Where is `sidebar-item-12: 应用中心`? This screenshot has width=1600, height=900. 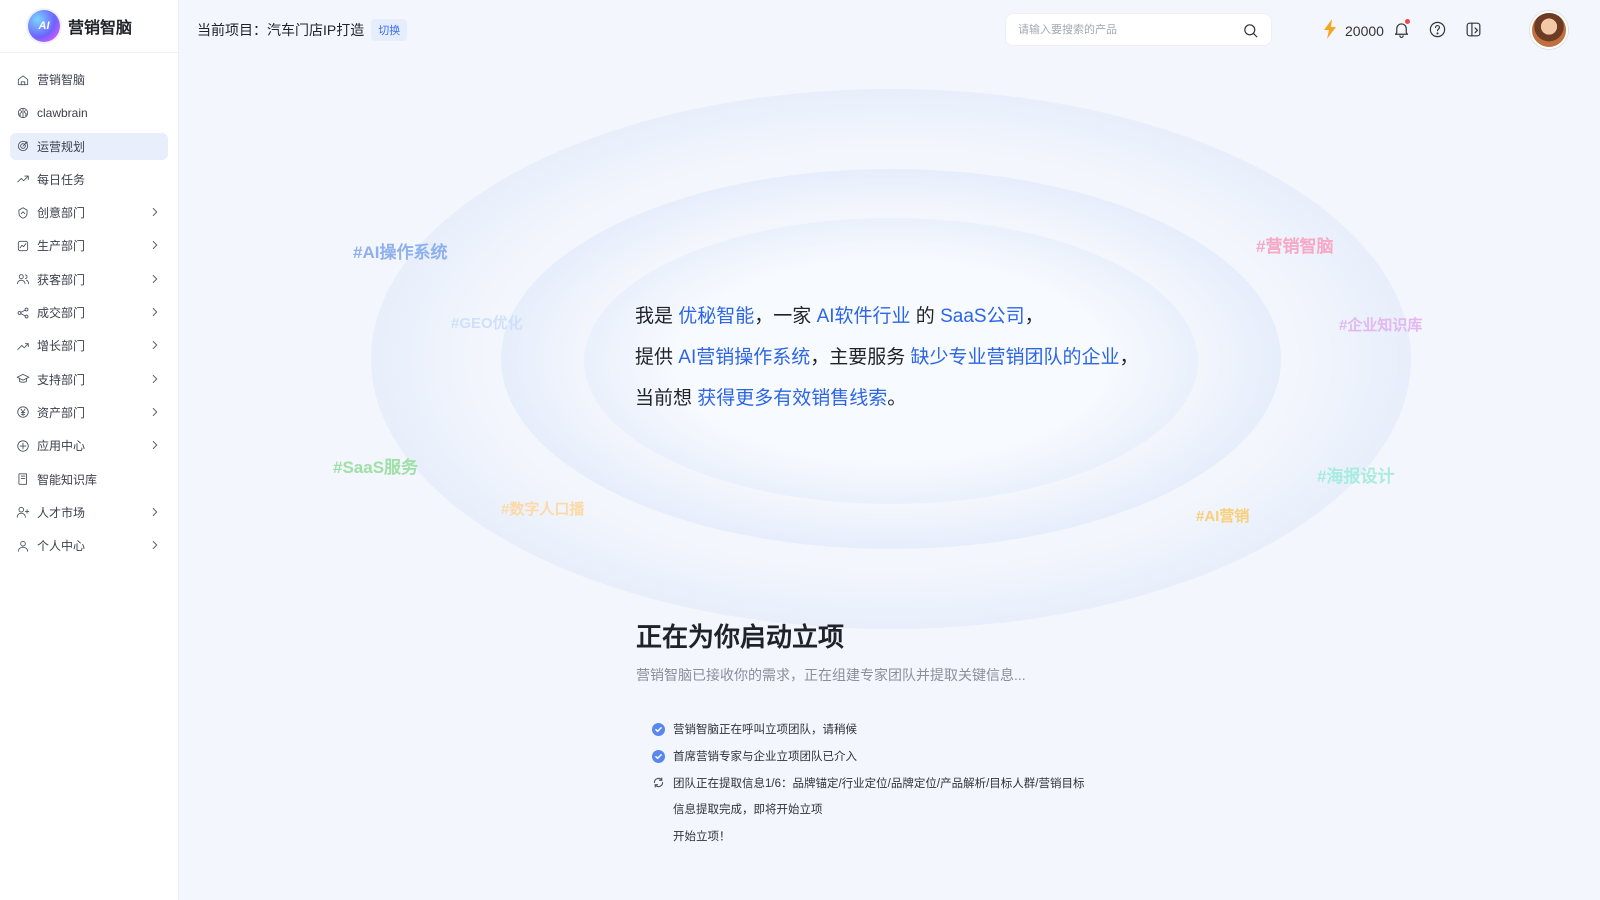
sidebar-item-12: 应用中心 is located at coordinates (89, 445).